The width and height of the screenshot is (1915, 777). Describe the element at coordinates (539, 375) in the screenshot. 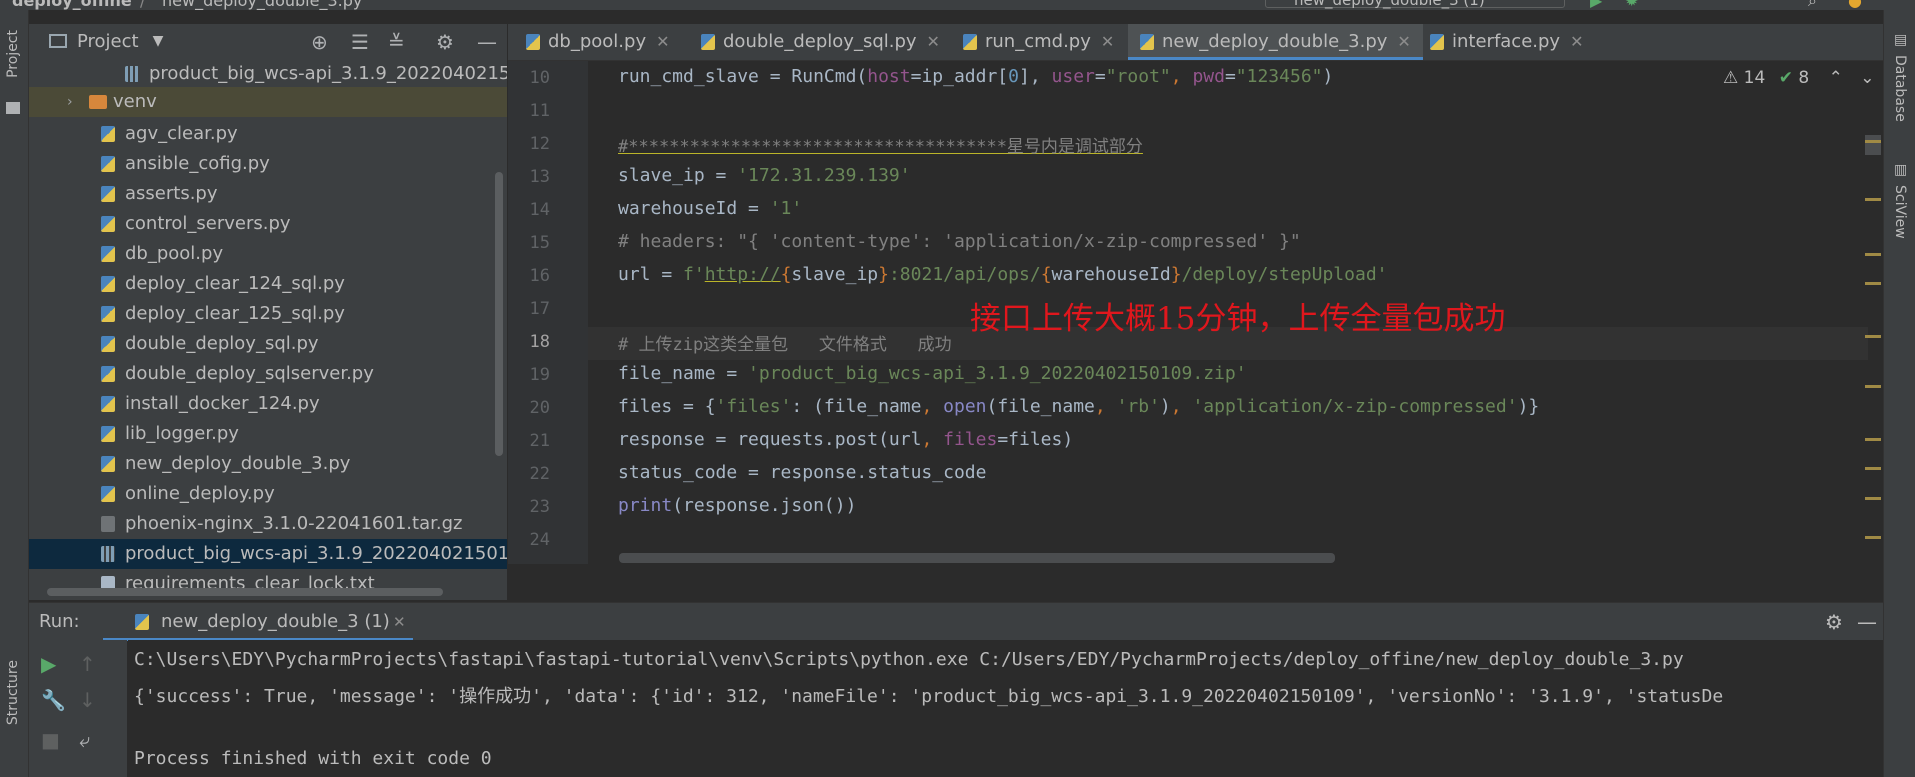

I see `line-number: 19` at that location.